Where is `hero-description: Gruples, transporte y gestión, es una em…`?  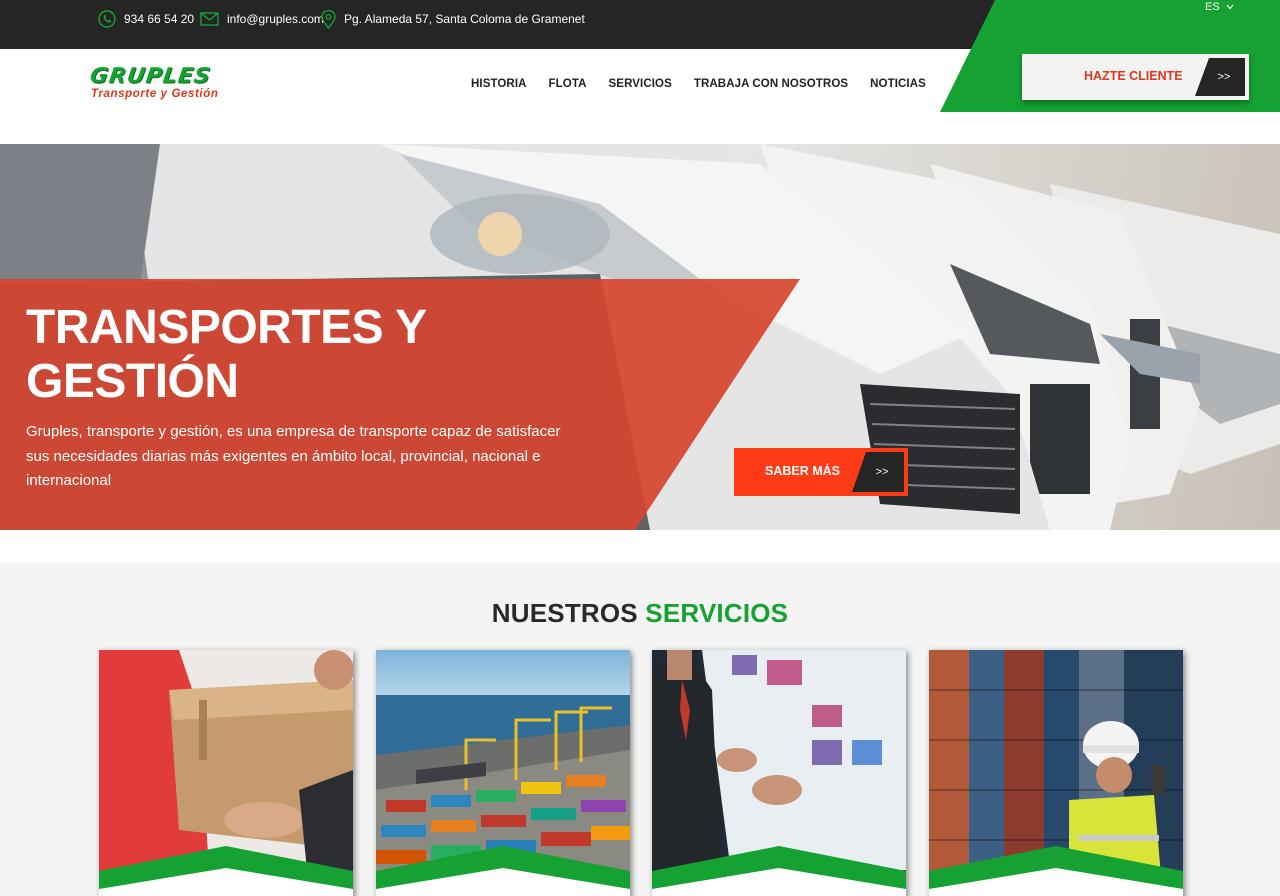 hero-description: Gruples, transporte y gestión, es una em… is located at coordinates (293, 456).